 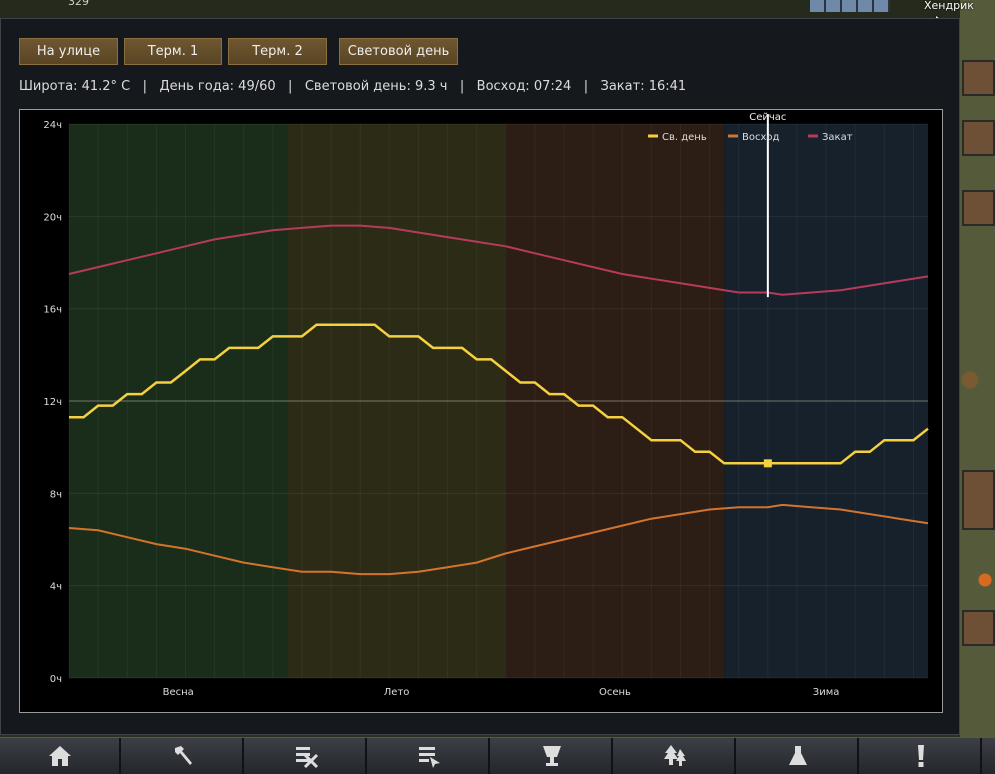 What do you see at coordinates (684, 137) in the screenshot?
I see `legend-label: Св. день` at bounding box center [684, 137].